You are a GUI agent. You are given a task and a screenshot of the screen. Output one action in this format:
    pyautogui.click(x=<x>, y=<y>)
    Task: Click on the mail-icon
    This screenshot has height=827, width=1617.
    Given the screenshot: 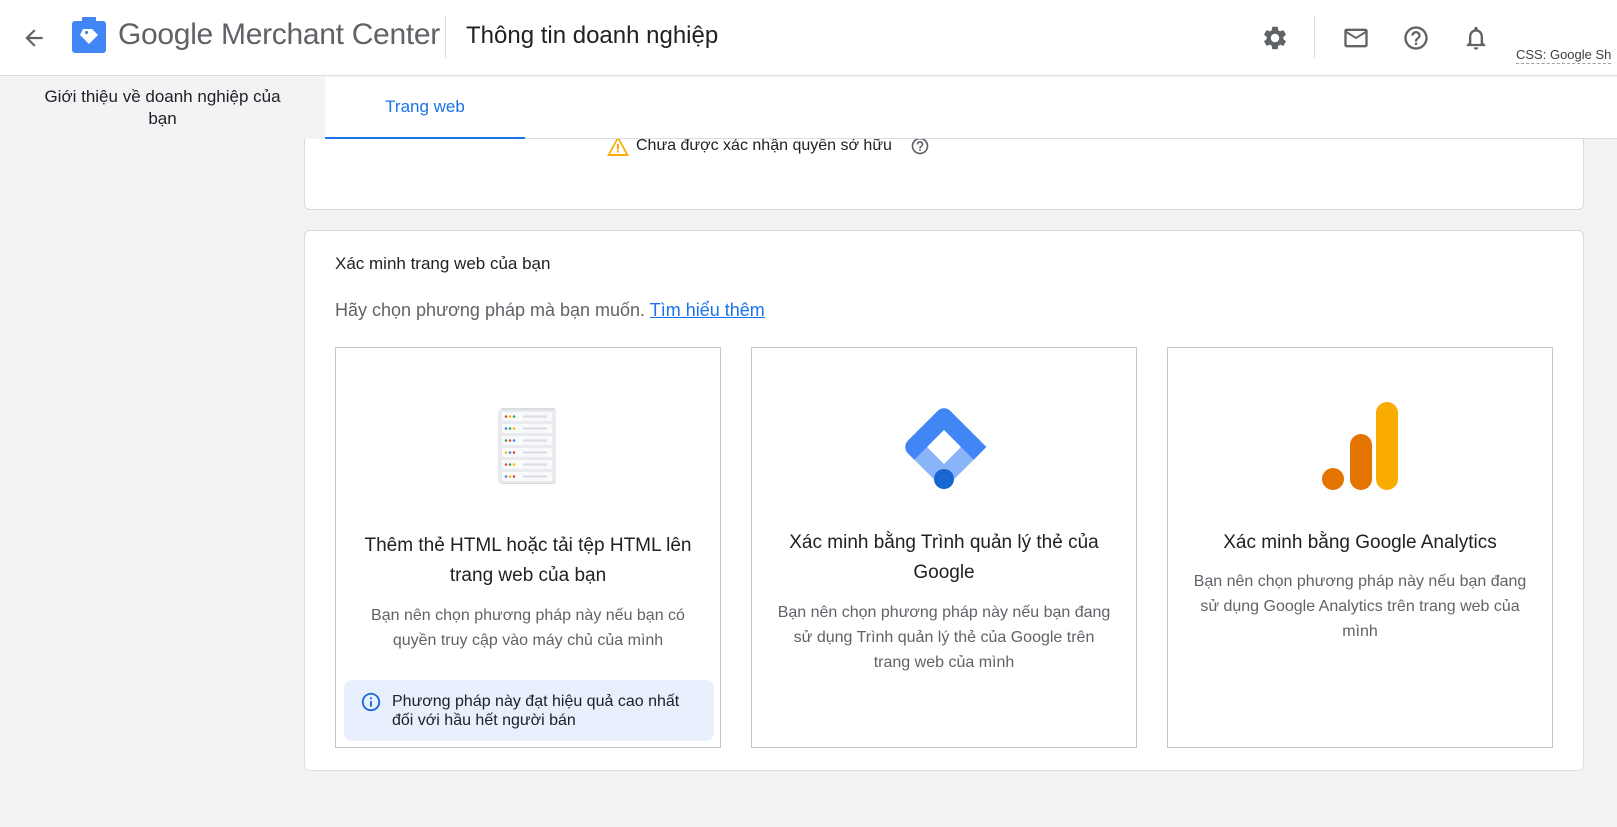 What is the action you would take?
    pyautogui.click(x=1356, y=38)
    